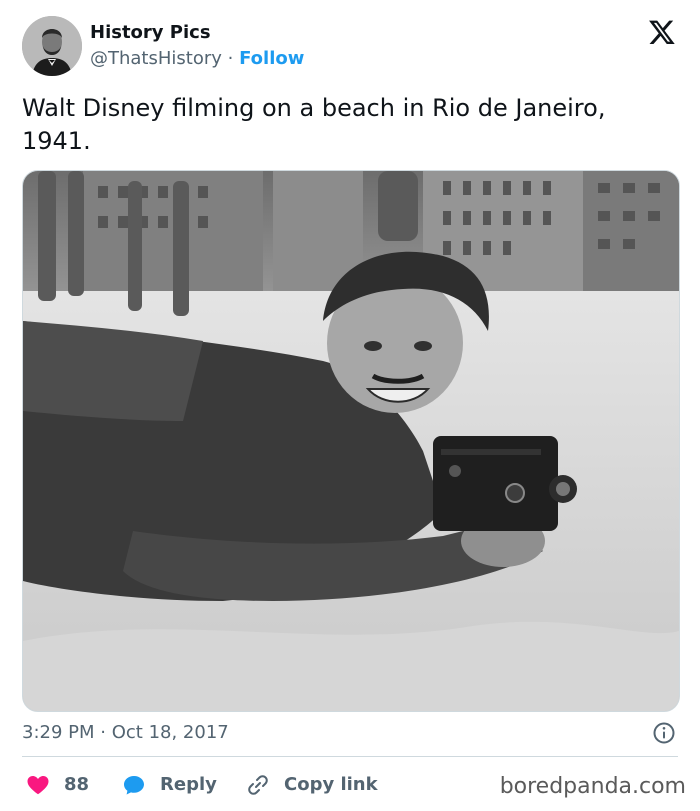  What do you see at coordinates (258, 785) in the screenshot?
I see `link-icon` at bounding box center [258, 785].